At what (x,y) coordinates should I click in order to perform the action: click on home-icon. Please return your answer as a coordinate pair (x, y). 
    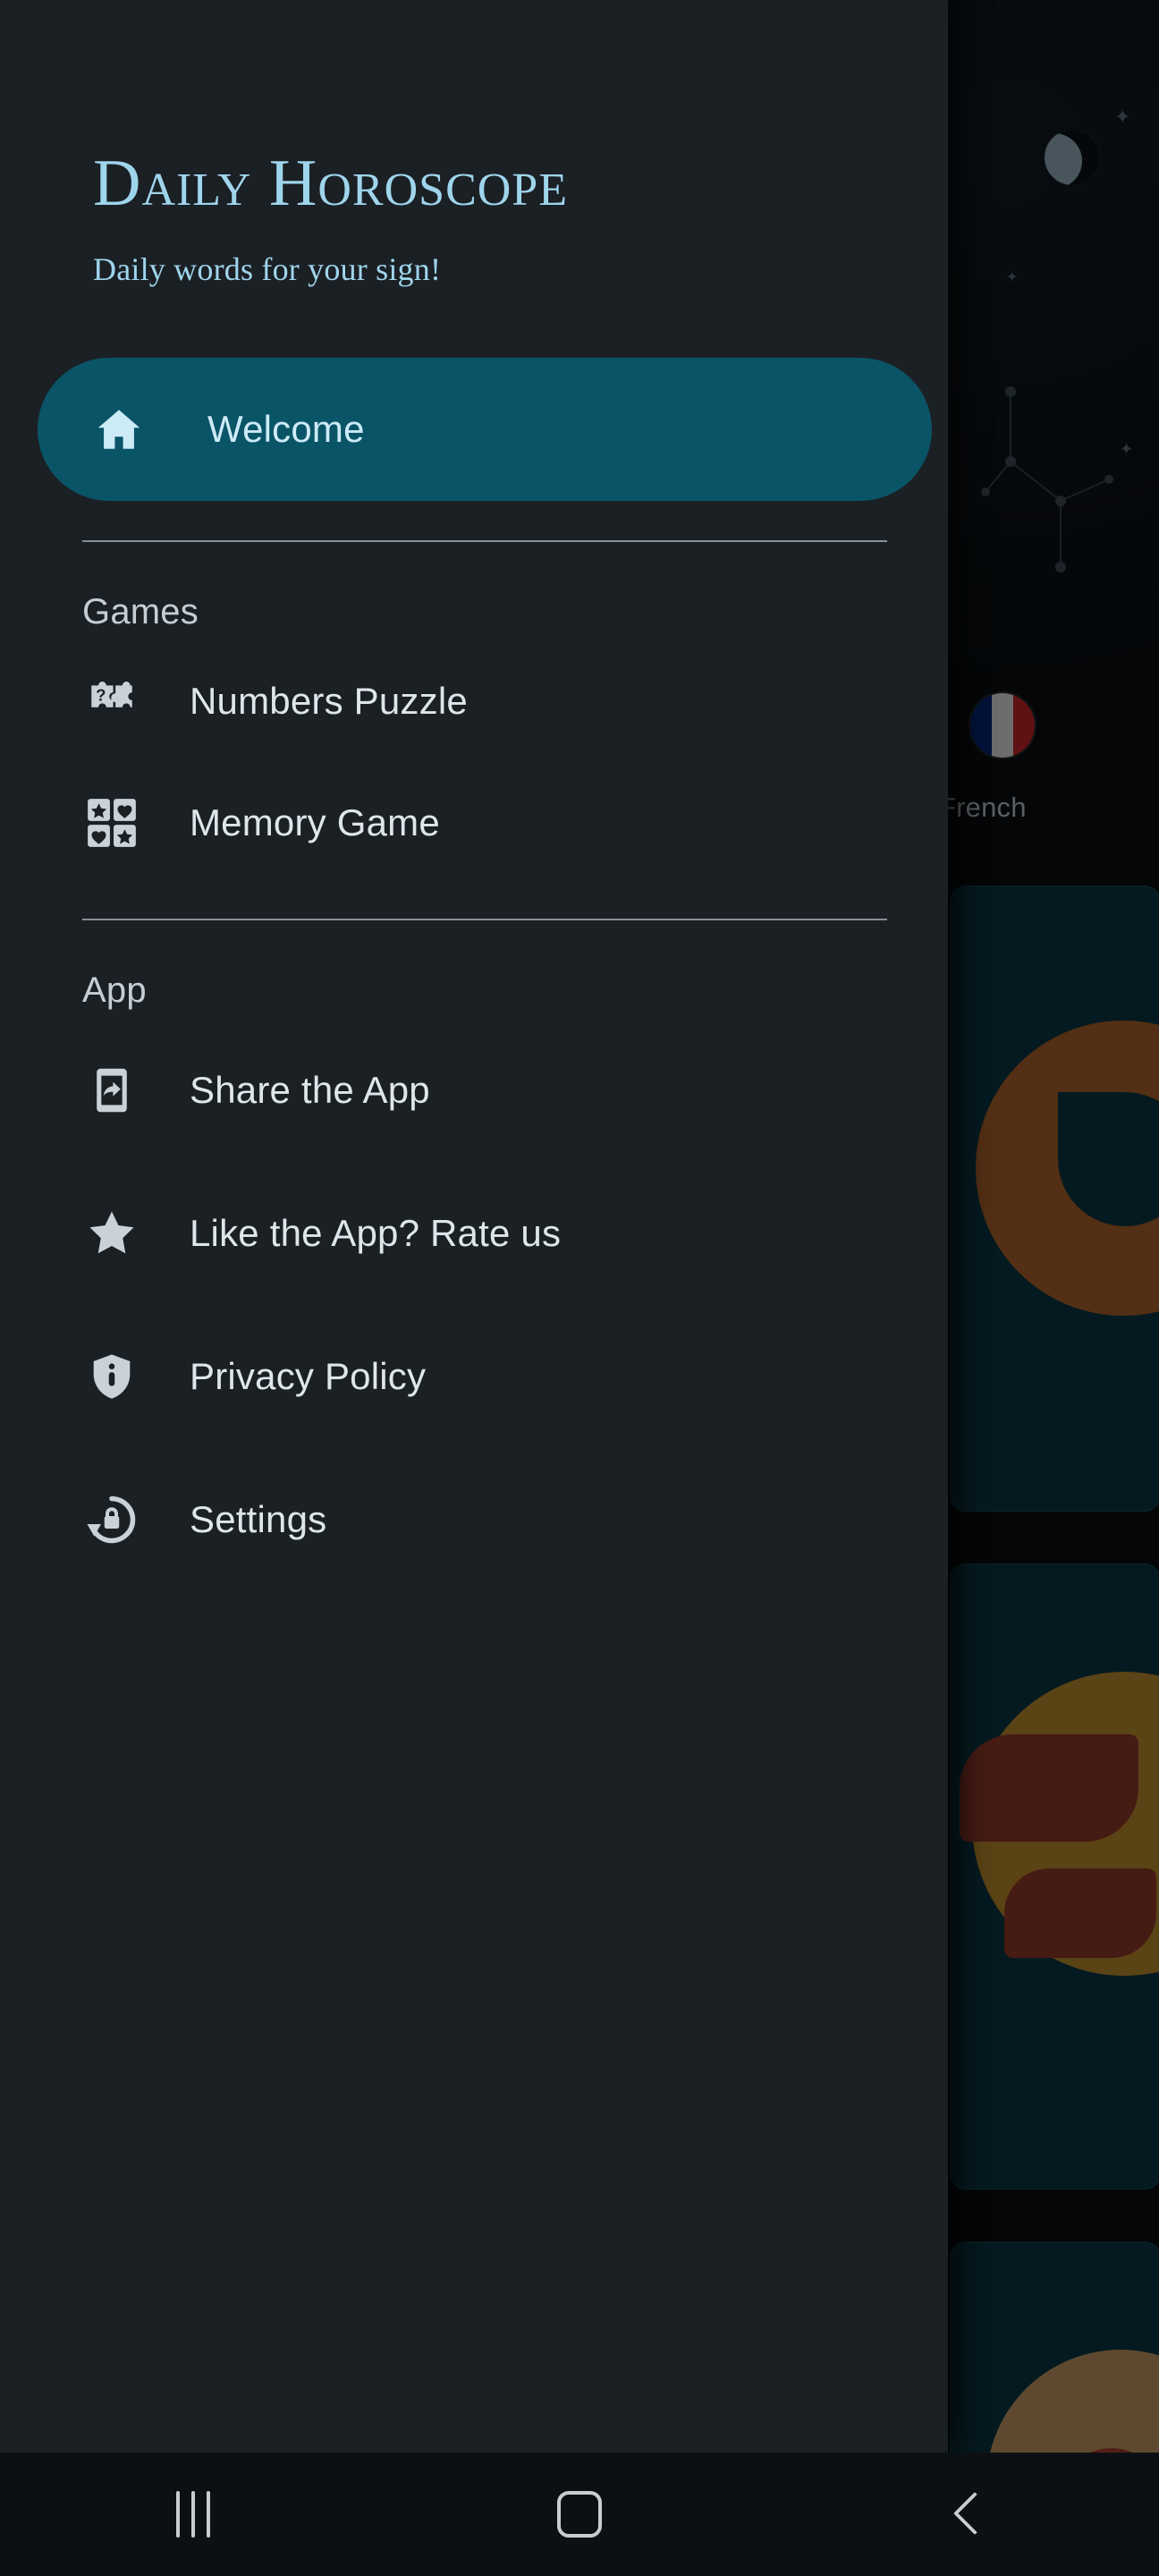
    Looking at the image, I should click on (119, 429).